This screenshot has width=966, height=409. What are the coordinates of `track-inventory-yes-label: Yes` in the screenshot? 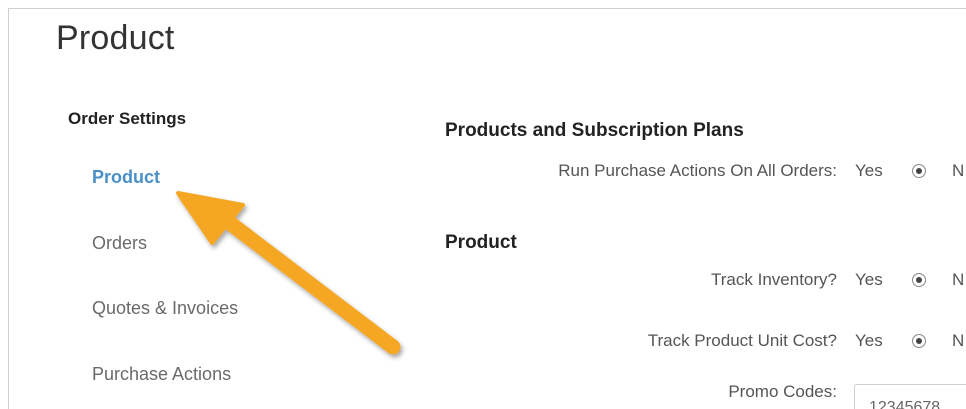 It's located at (869, 279).